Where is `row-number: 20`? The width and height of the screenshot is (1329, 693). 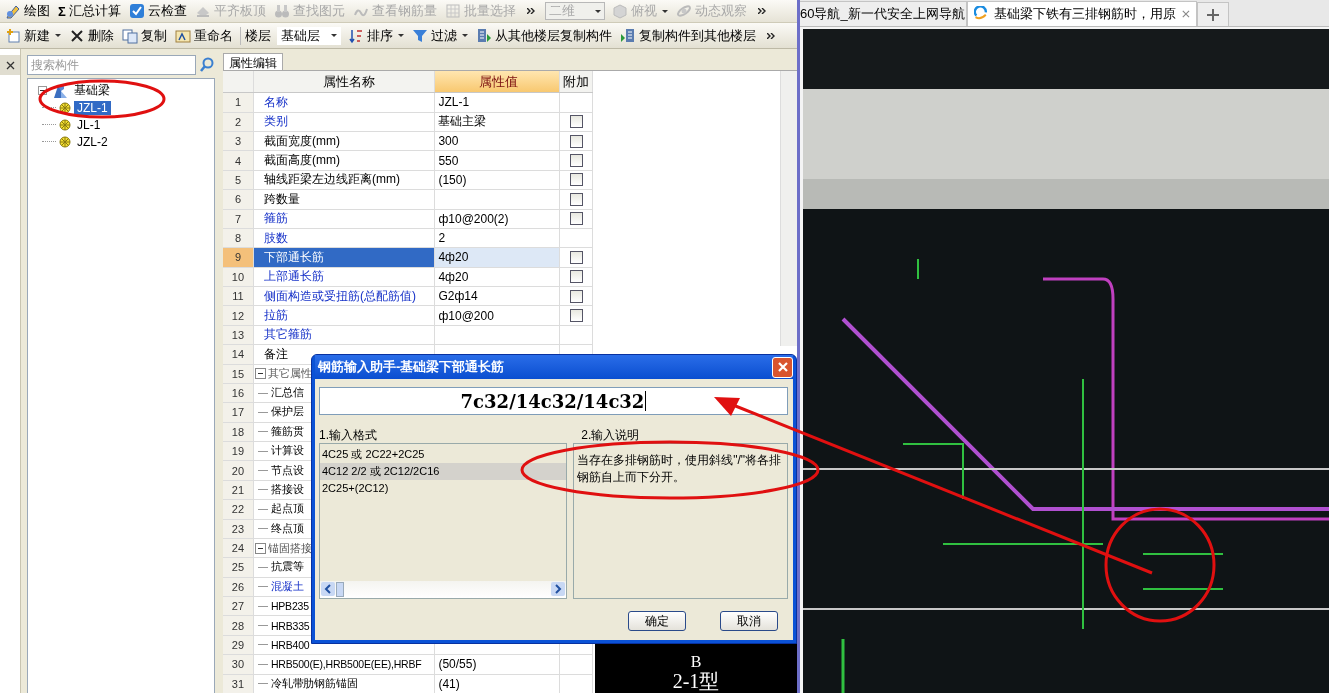 row-number: 20 is located at coordinates (238, 470).